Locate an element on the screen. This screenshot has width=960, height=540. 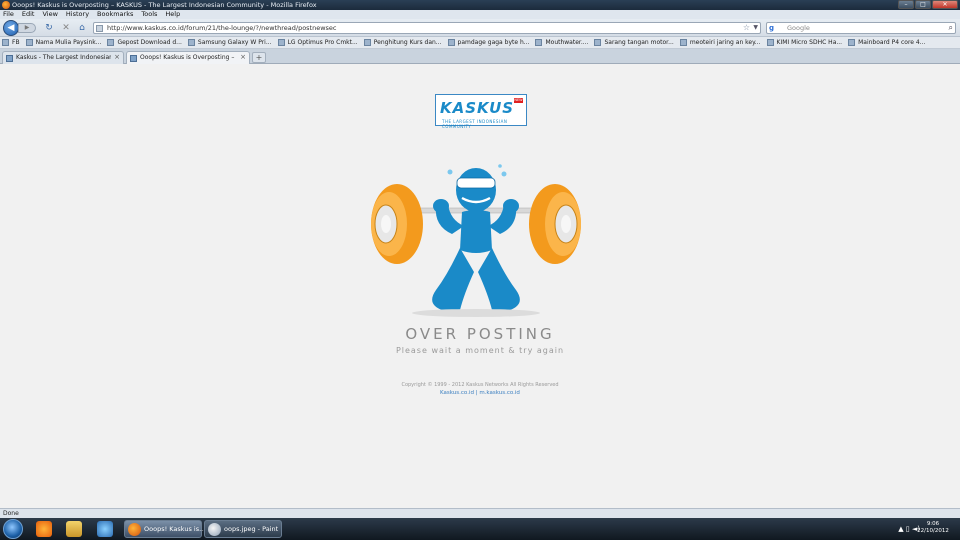
back-arrow-icon: ◀ is located at coordinates (11, 28).